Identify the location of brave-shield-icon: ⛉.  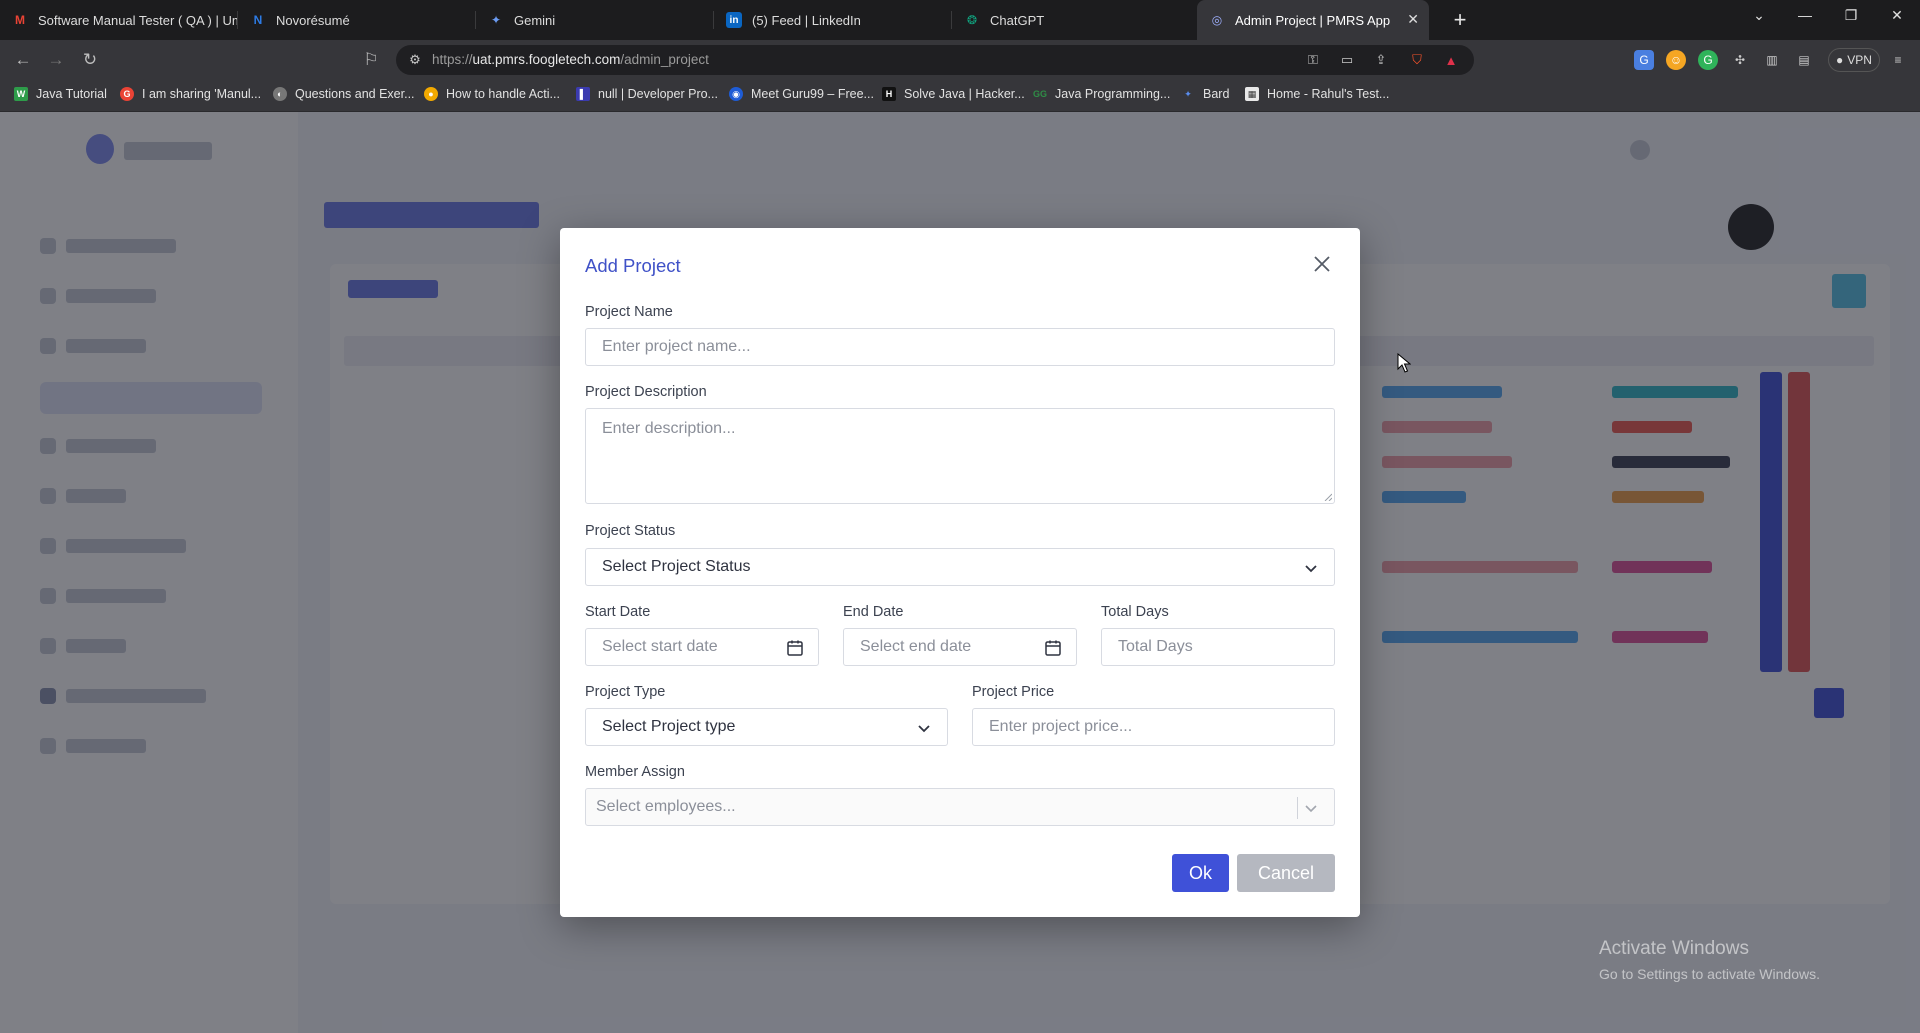
(1417, 60).